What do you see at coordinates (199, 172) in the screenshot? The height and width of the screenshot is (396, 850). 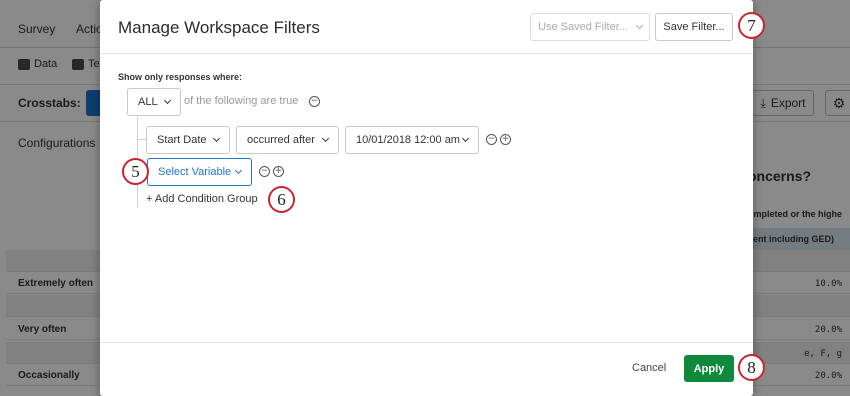 I see `select-variable-dropdown: Select Variable` at bounding box center [199, 172].